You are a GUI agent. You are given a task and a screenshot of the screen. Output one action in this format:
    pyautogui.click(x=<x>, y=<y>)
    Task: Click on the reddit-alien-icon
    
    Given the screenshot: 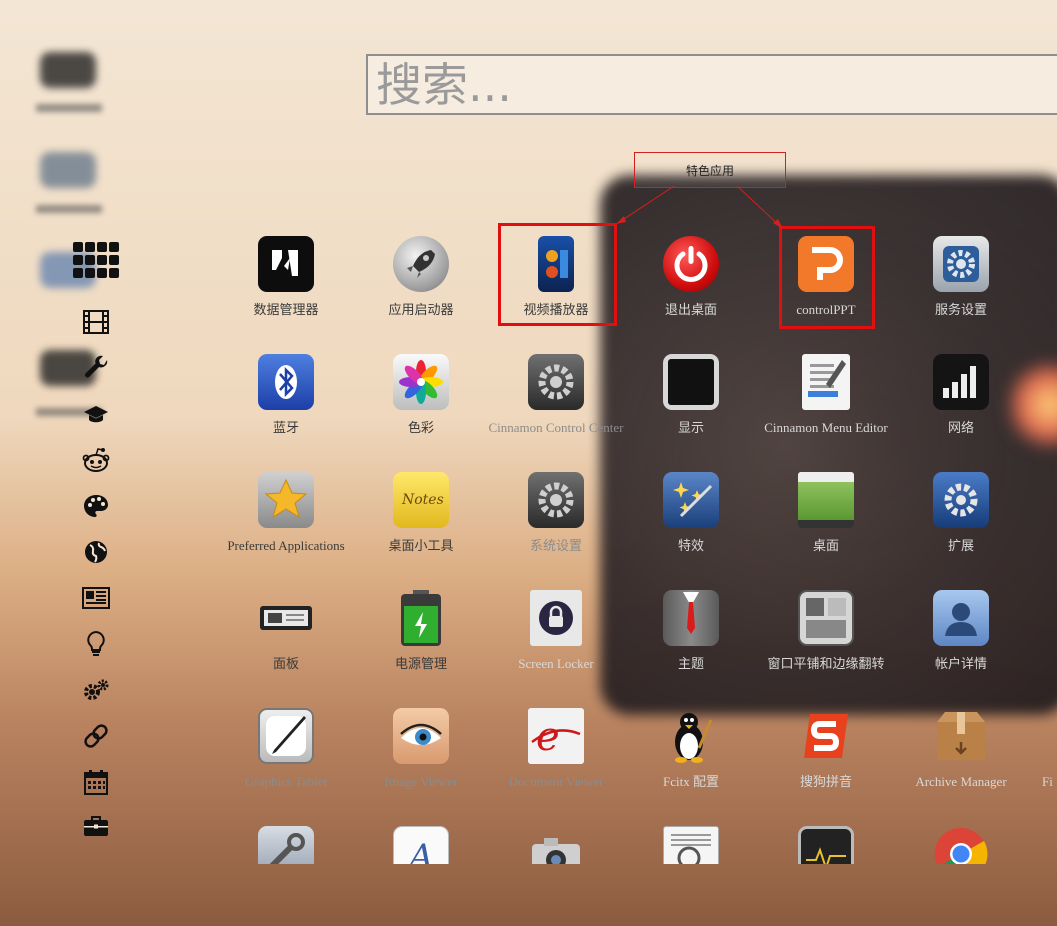 What is the action you would take?
    pyautogui.click(x=96, y=460)
    